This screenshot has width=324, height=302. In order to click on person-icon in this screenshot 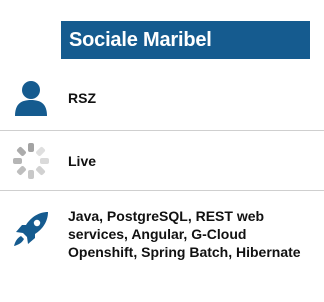, I will do `click(31, 98)`.